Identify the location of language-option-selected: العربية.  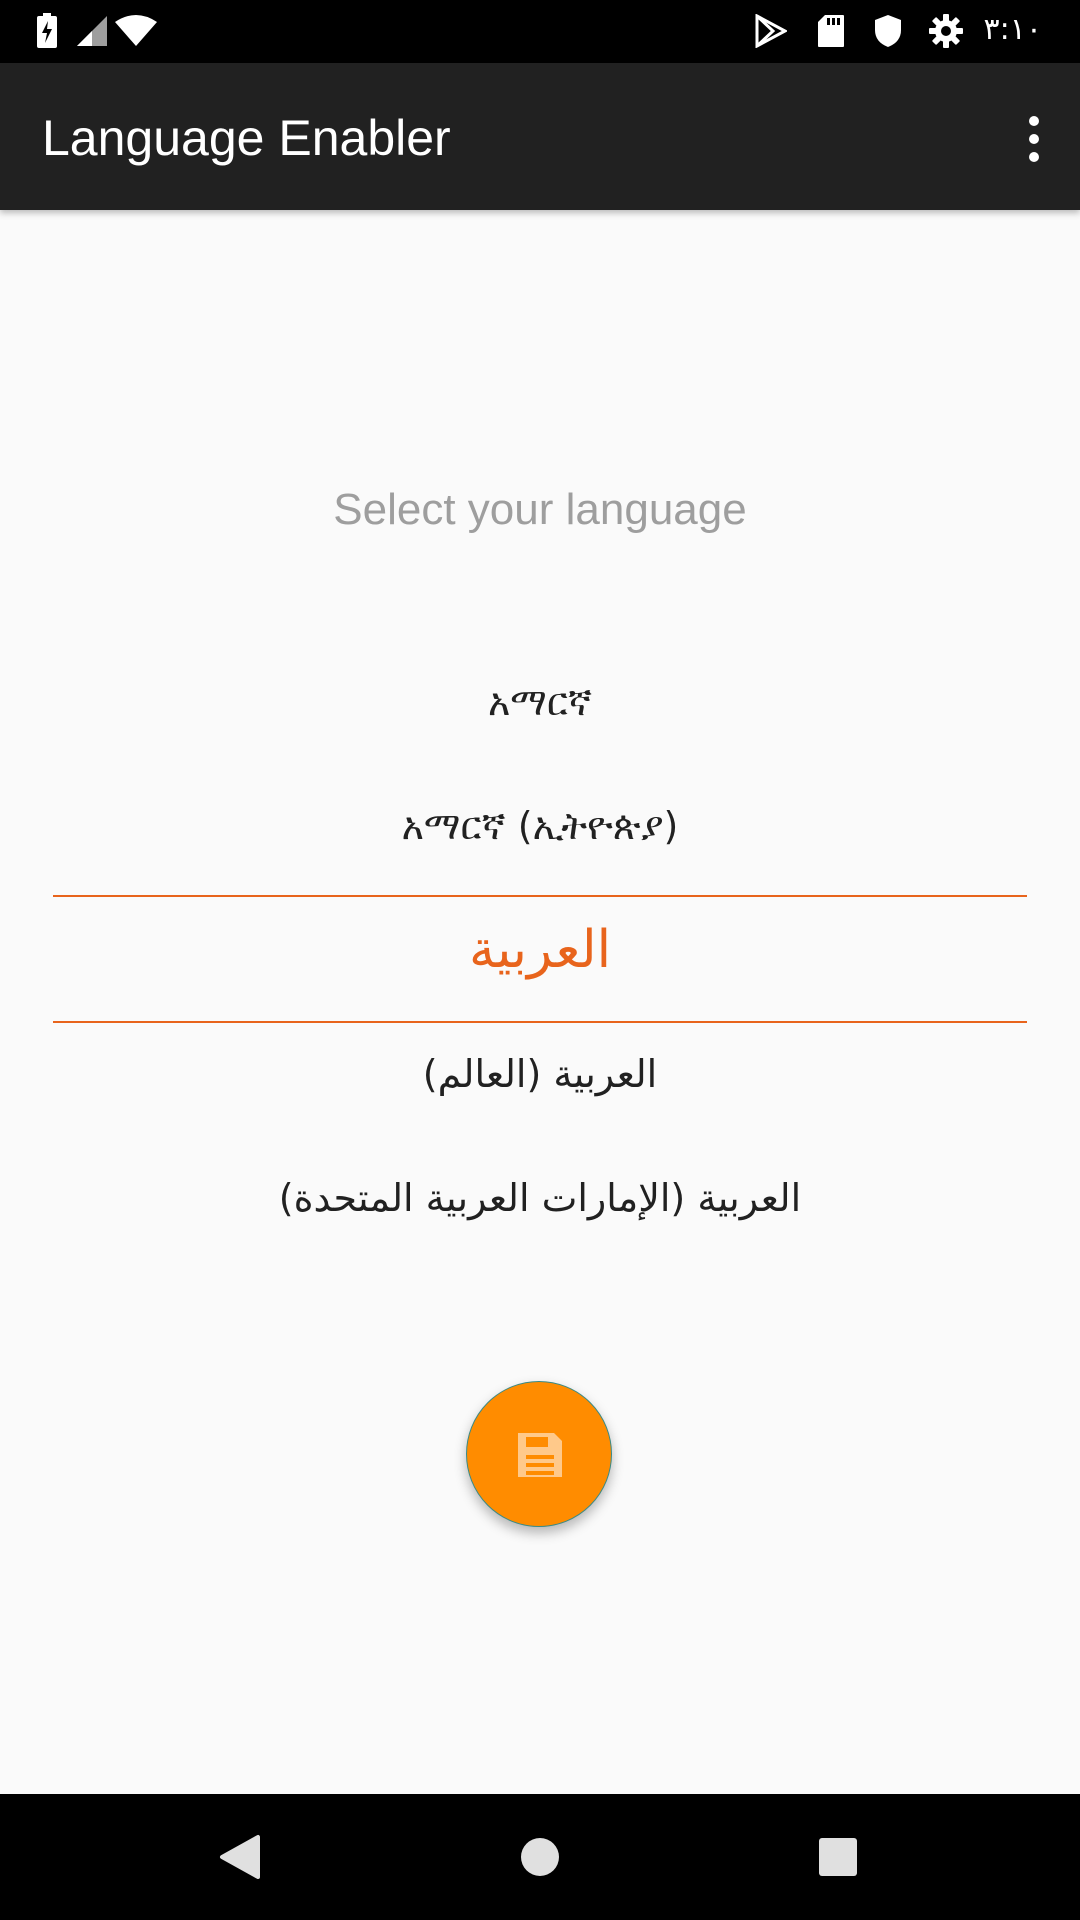
(540, 950).